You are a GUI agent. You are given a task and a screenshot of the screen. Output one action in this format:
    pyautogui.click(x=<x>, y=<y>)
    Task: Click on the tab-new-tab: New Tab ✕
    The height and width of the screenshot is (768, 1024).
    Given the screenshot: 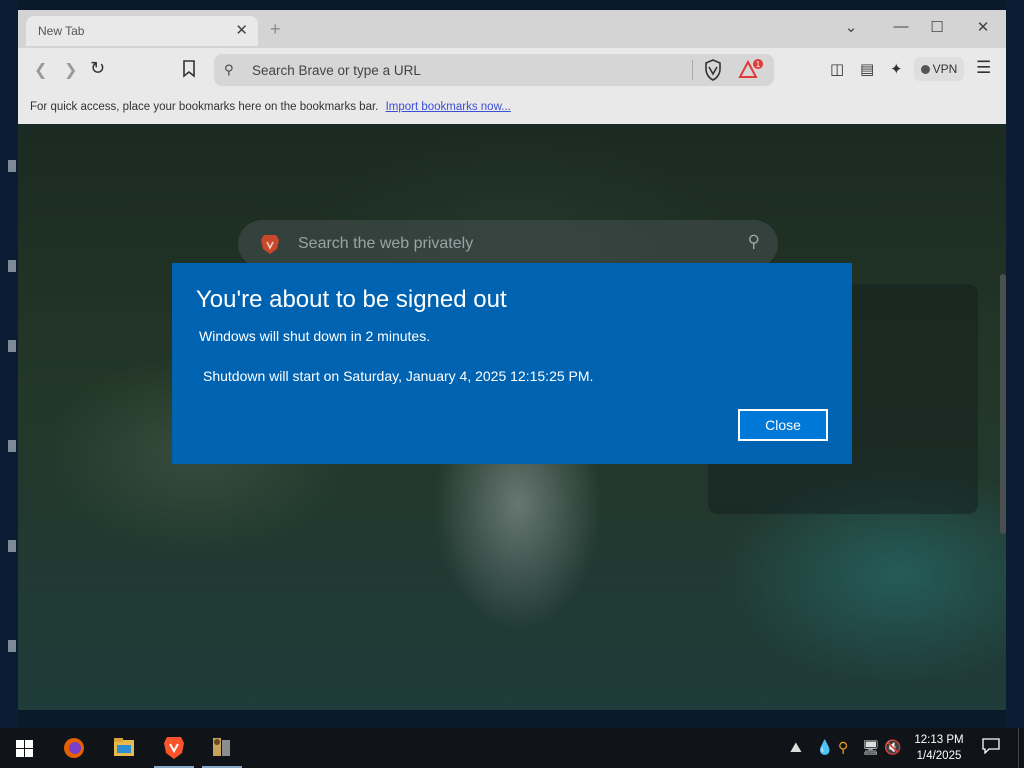 What is the action you would take?
    pyautogui.click(x=142, y=31)
    